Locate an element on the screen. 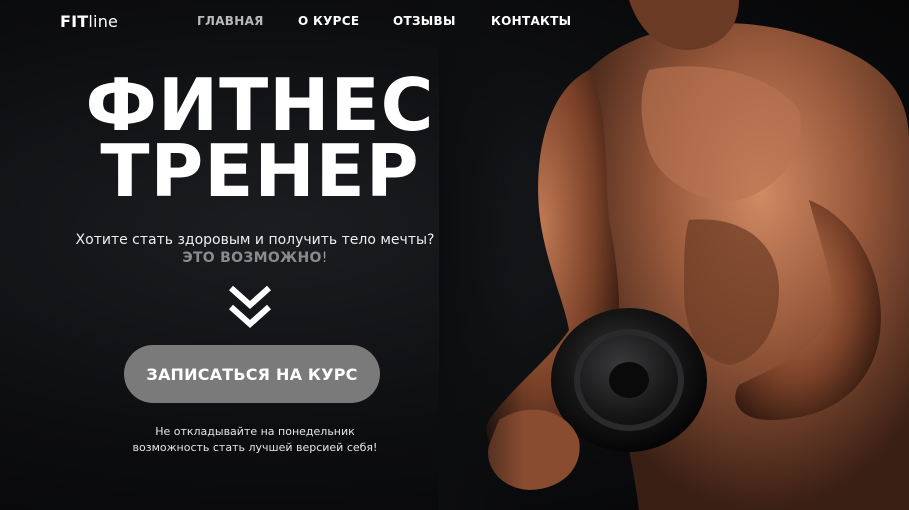  hero-title: ФИТНЕС ТРЕНЕР is located at coordinates (260, 141).